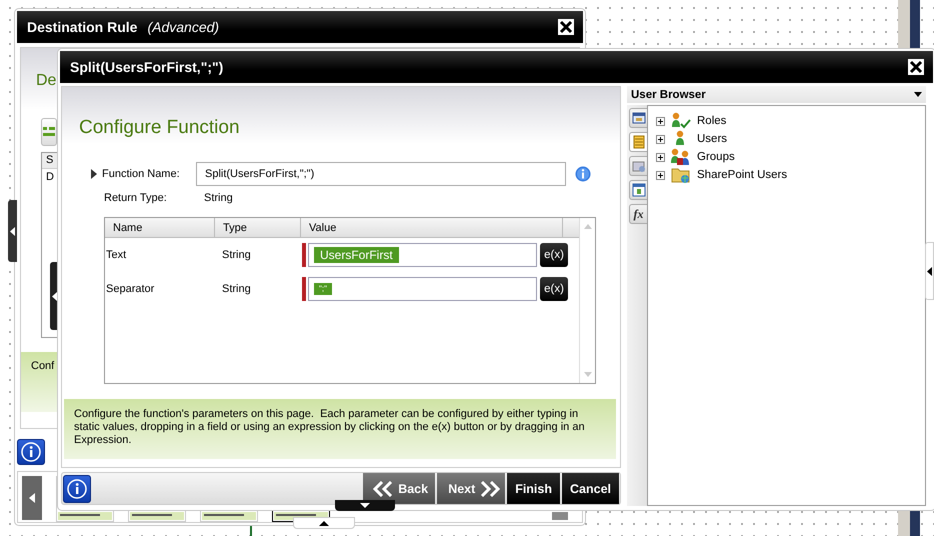  I want to click on plain-button: Finish, so click(533, 488).